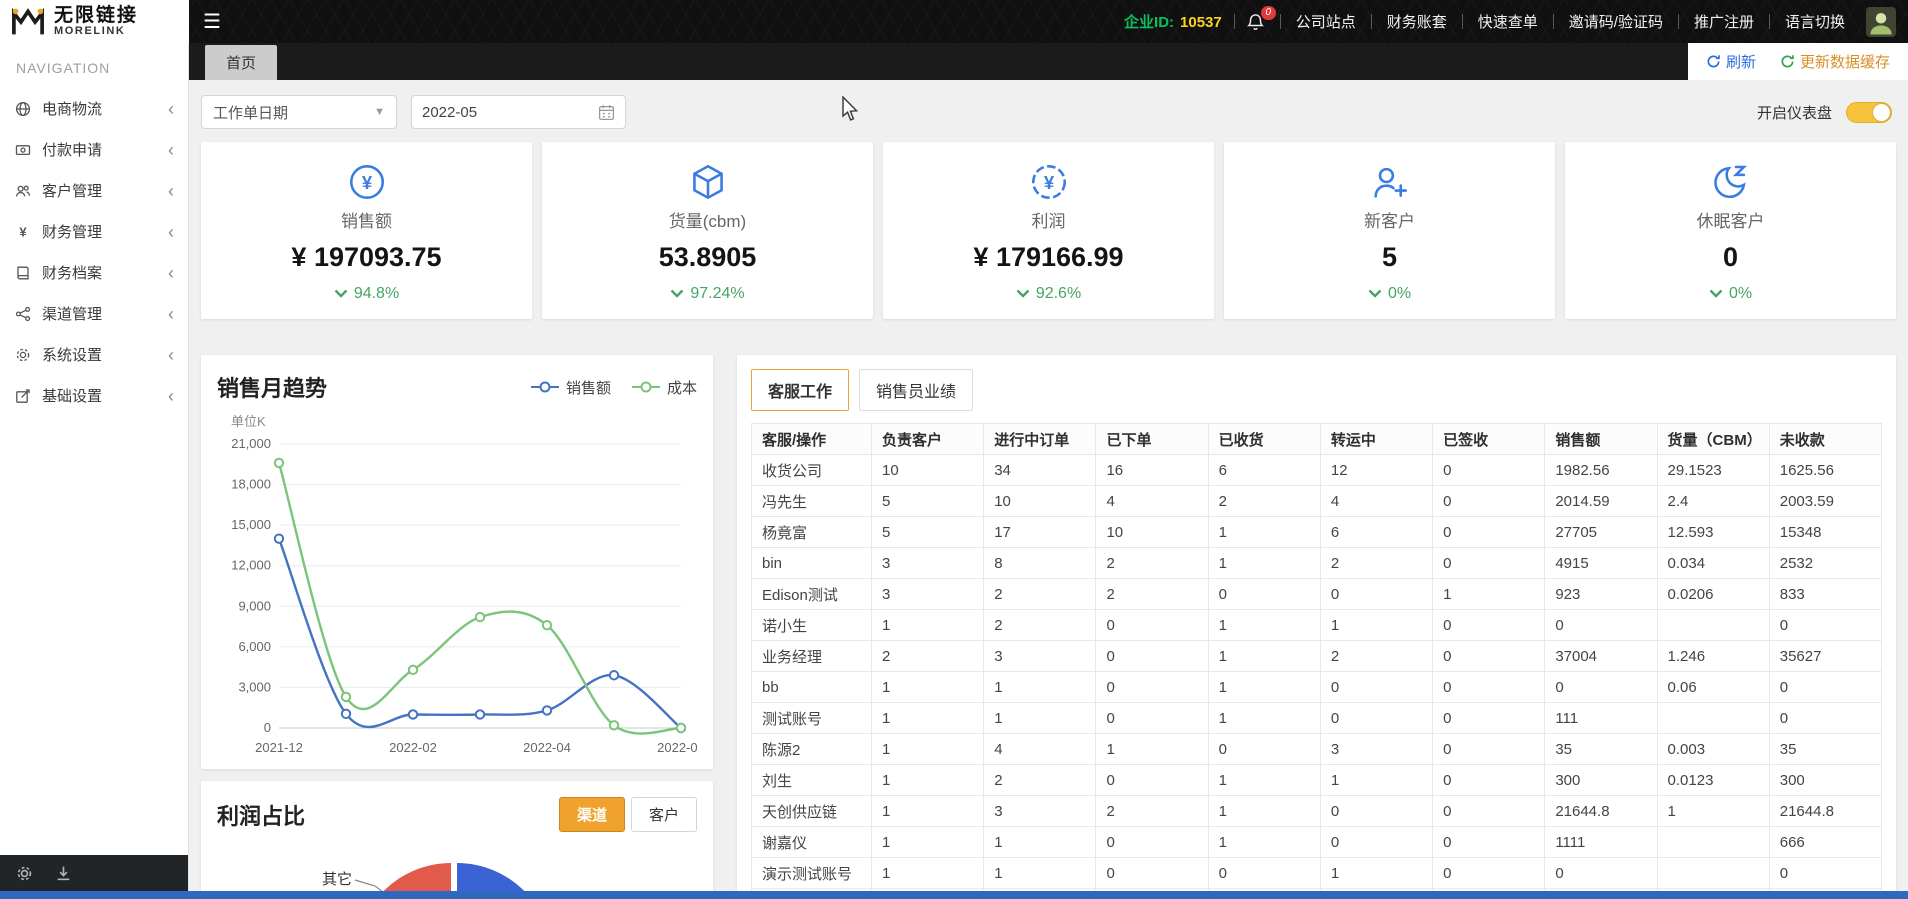  Describe the element at coordinates (1731, 61) in the screenshot. I see `refresh-button: 刷新` at that location.